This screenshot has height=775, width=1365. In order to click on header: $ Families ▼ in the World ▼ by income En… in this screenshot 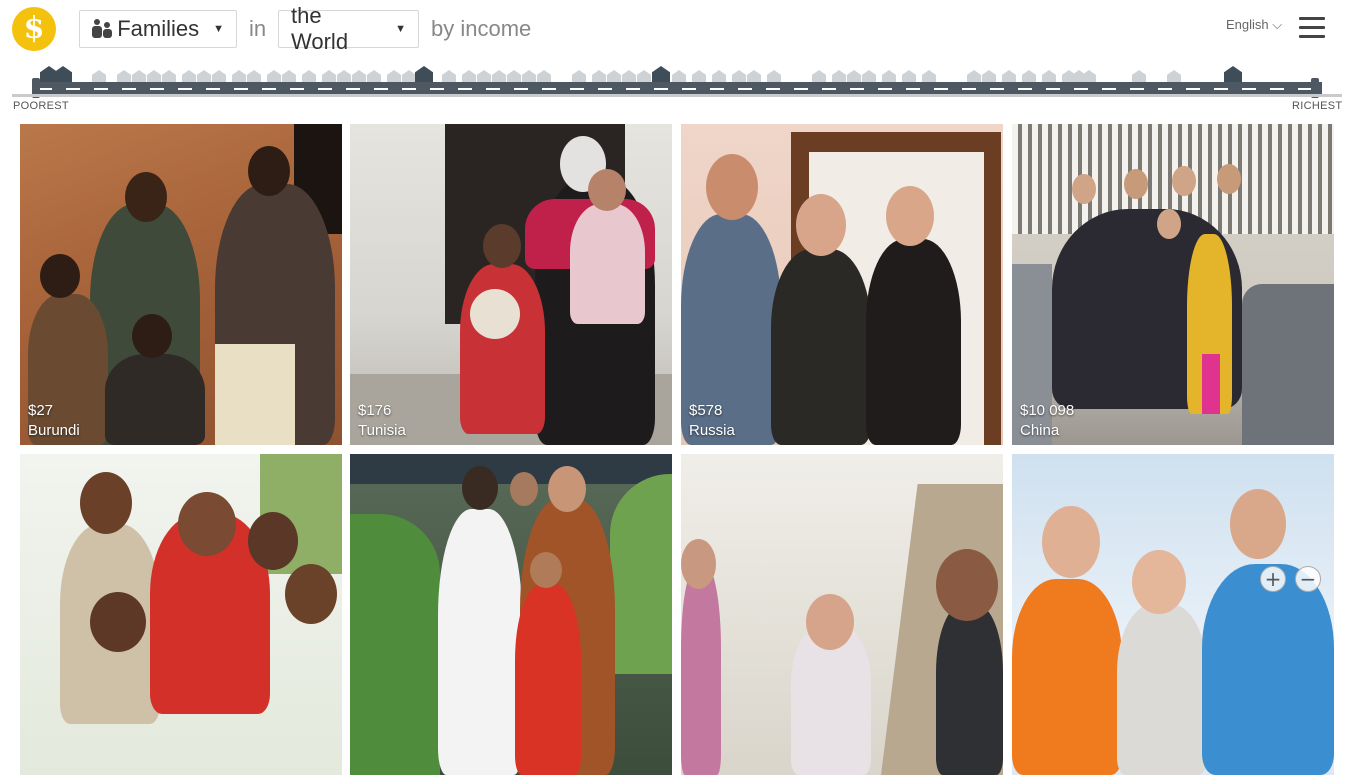, I will do `click(682, 29)`.